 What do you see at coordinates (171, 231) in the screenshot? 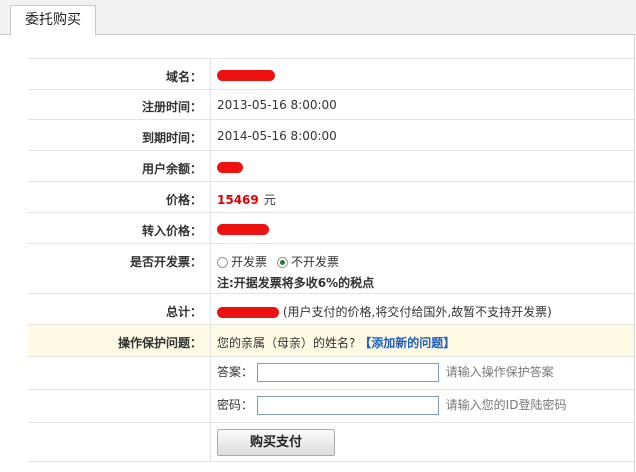
I see `transfer-price-label: 转入价格：` at bounding box center [171, 231].